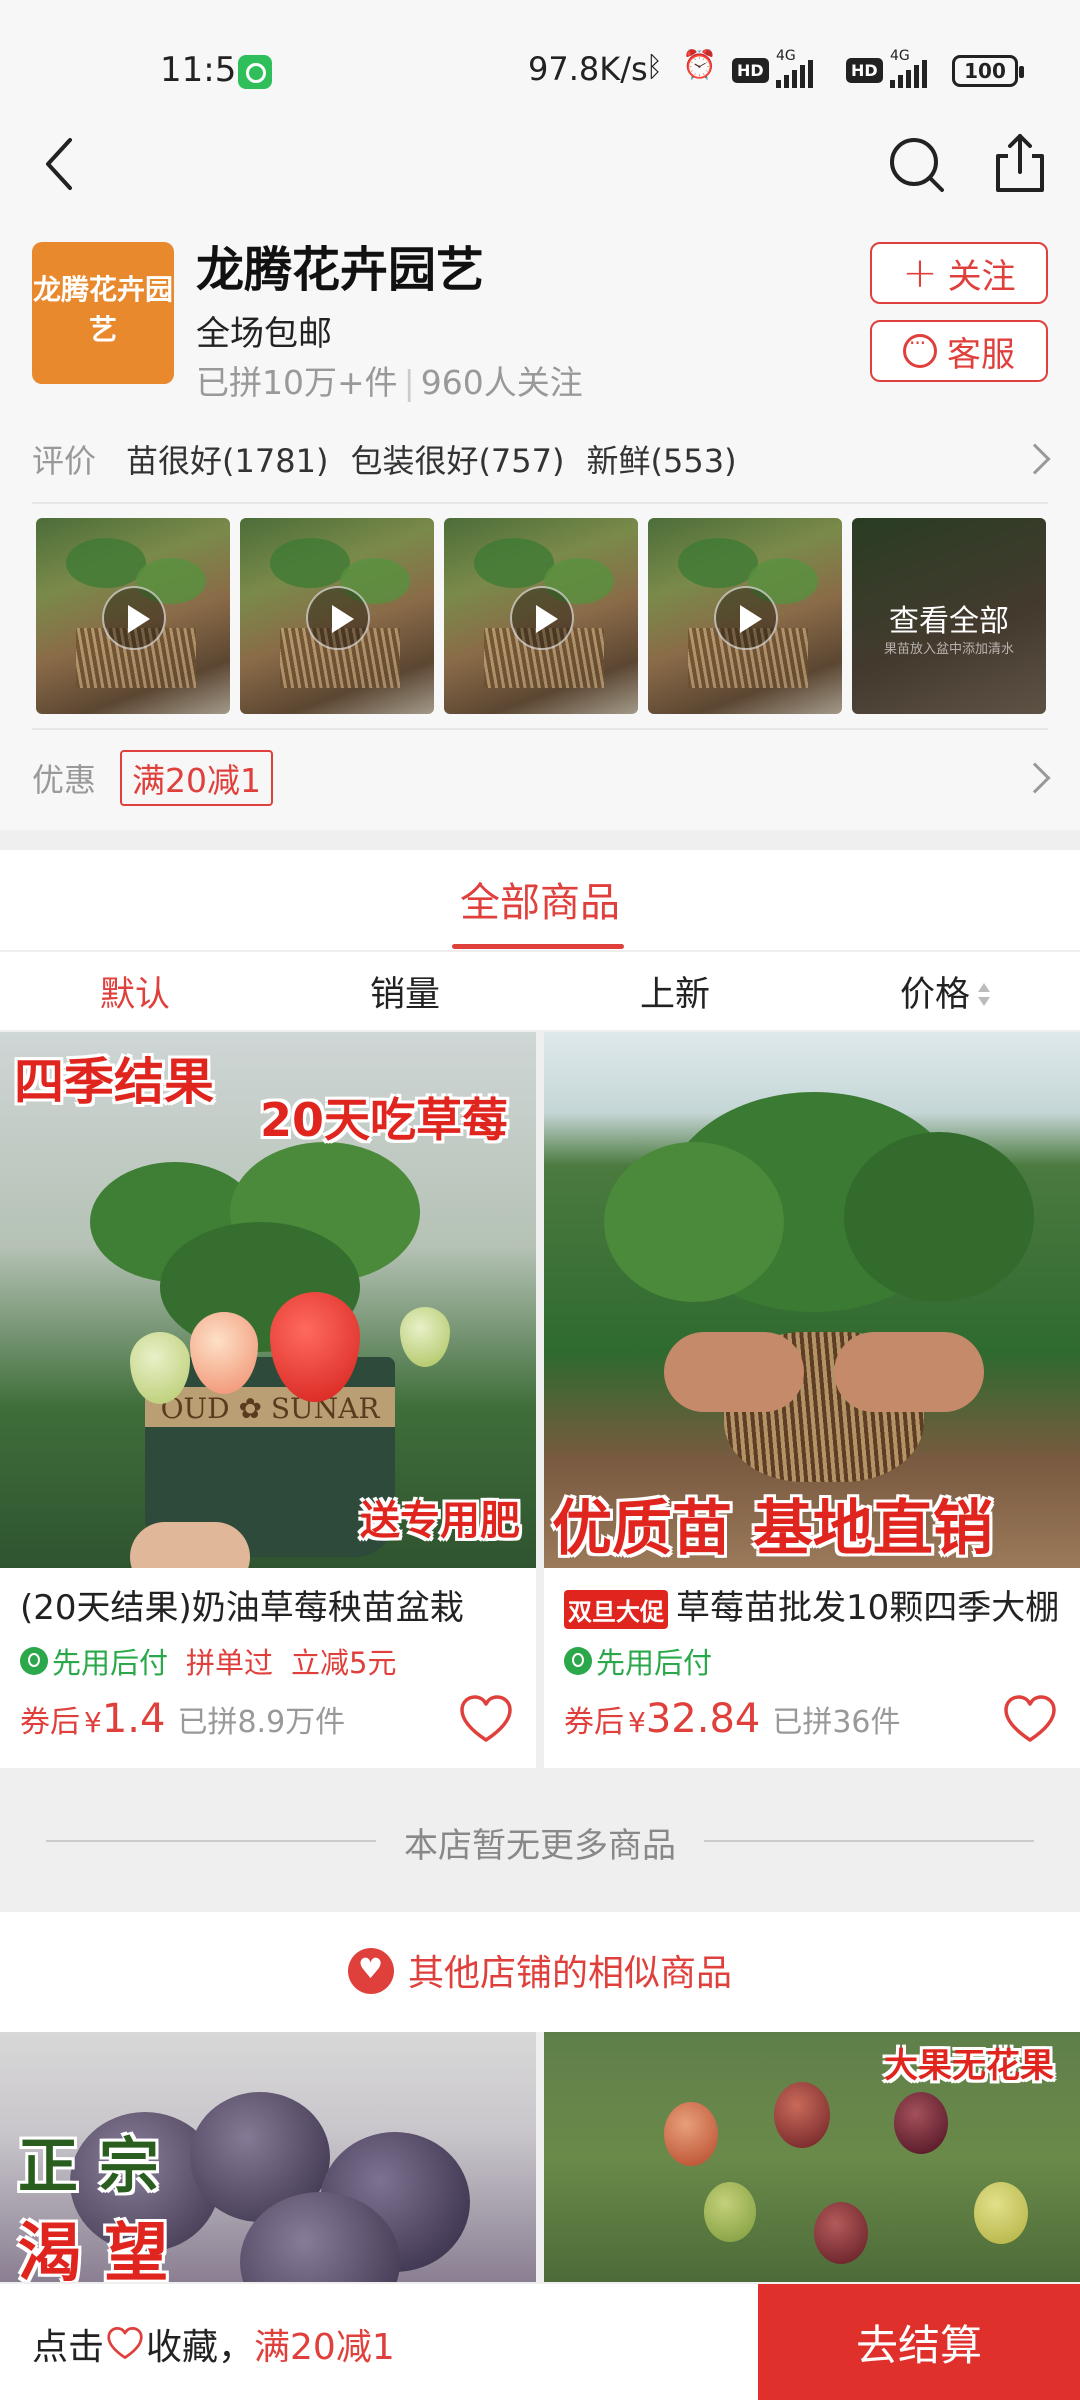 Image resolution: width=1080 pixels, height=2400 pixels. What do you see at coordinates (135, 996) in the screenshot?
I see `sort-default: 默认` at bounding box center [135, 996].